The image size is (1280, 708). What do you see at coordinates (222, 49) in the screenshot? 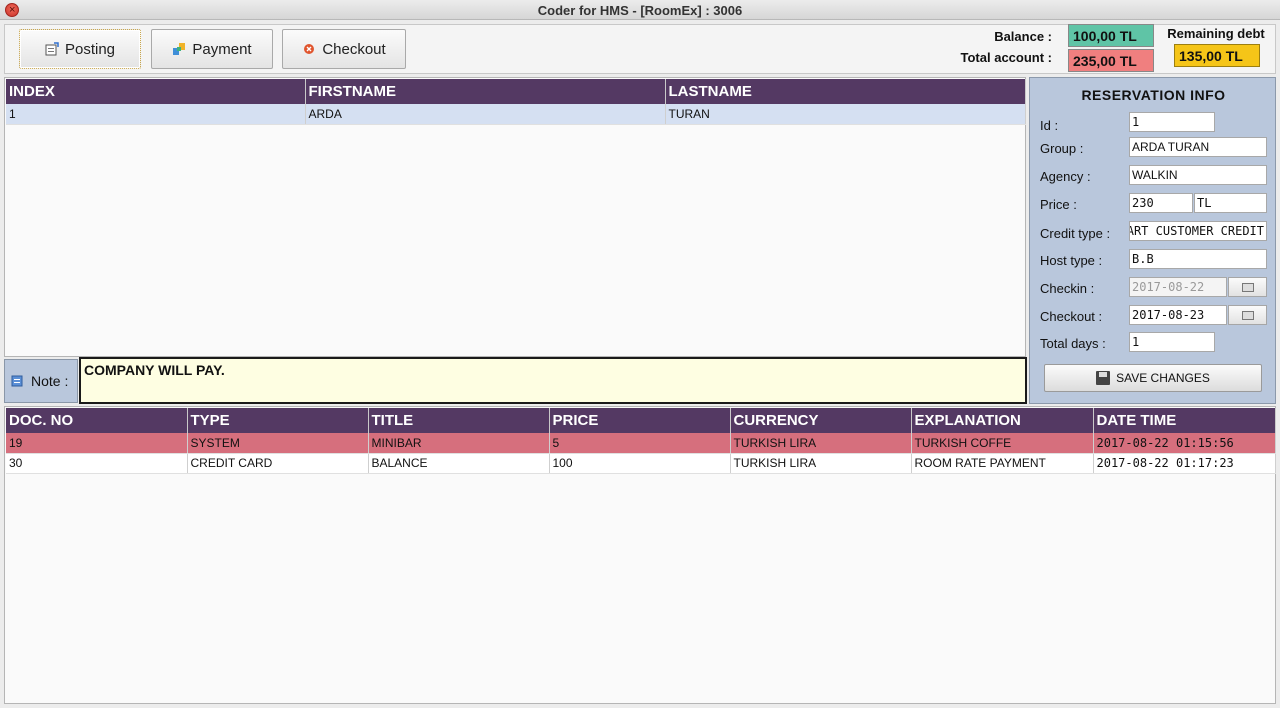
I see `payment-label: Payment` at bounding box center [222, 49].